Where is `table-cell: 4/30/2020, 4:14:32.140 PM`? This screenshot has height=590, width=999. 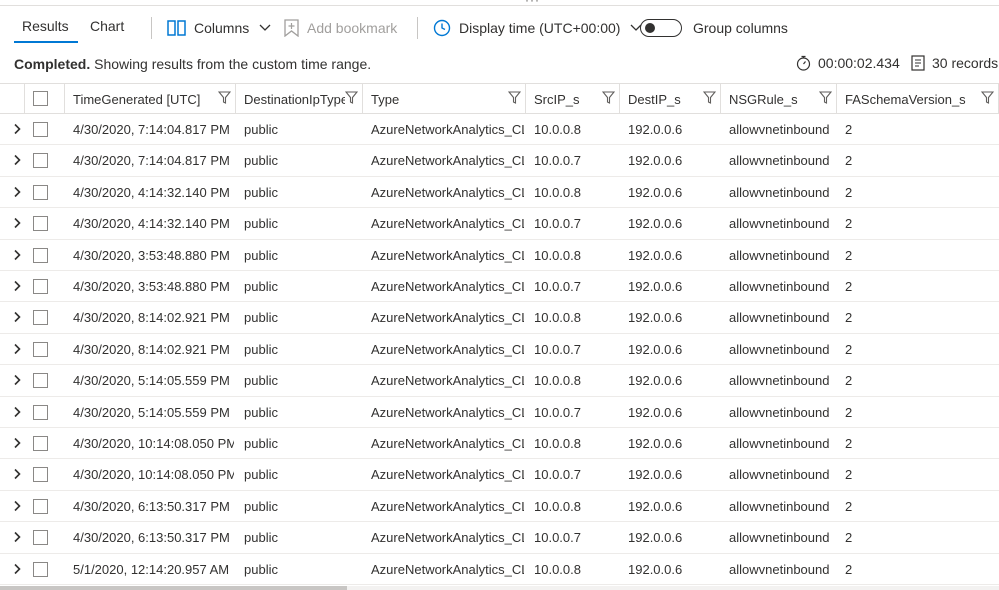 table-cell: 4/30/2020, 4:14:32.140 PM is located at coordinates (151, 192).